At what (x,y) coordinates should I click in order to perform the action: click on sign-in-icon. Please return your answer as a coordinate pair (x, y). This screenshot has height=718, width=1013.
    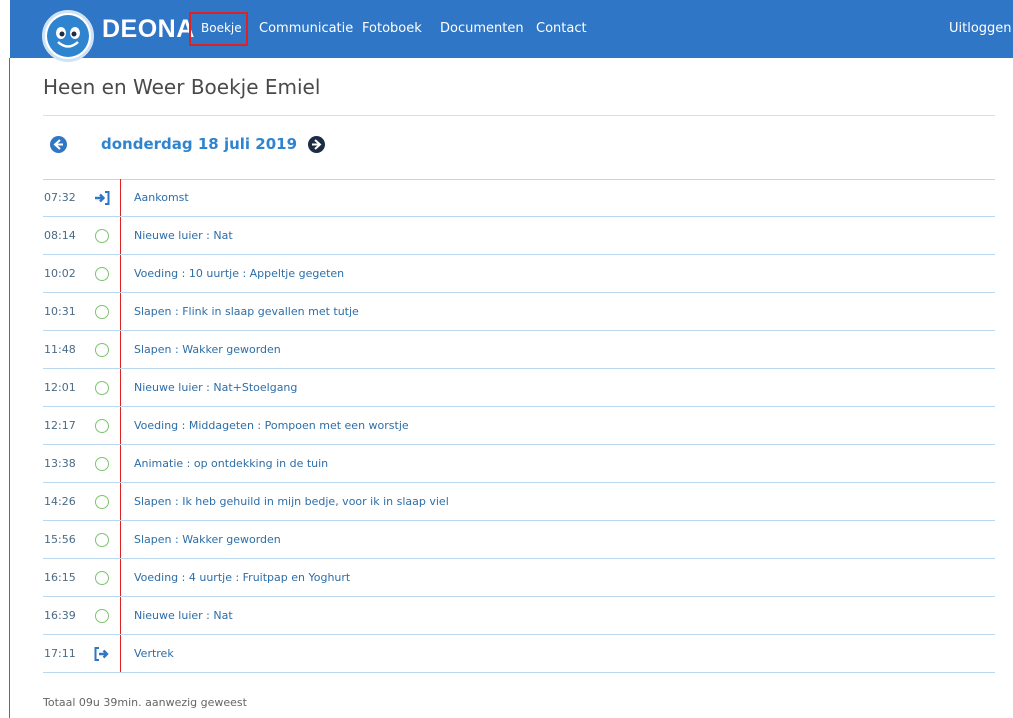
    Looking at the image, I should click on (102, 198).